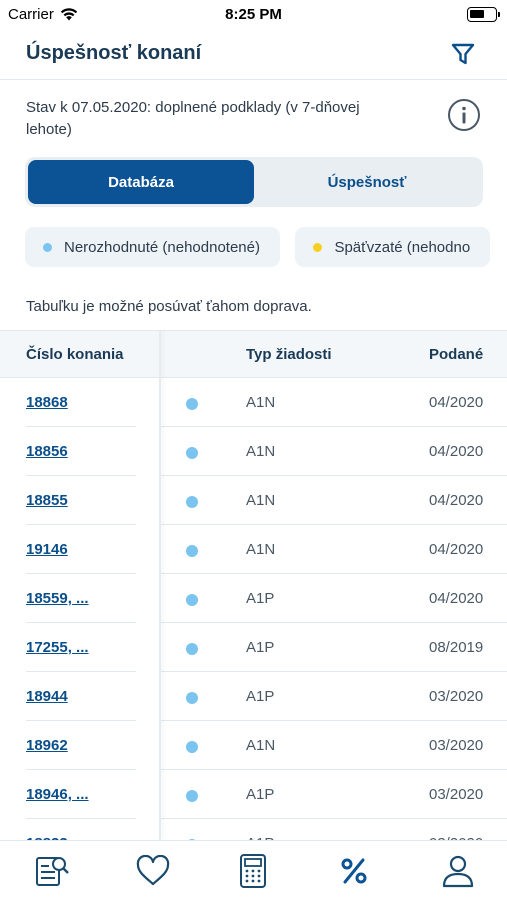  I want to click on tab-documents, so click(52, 871).